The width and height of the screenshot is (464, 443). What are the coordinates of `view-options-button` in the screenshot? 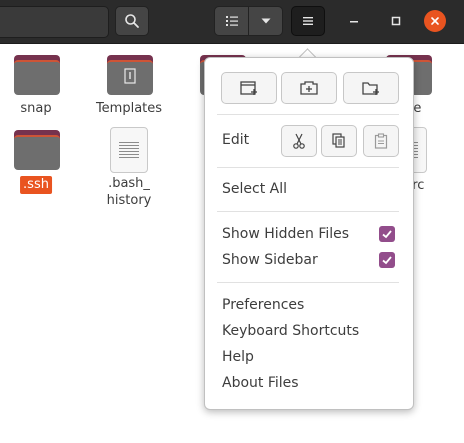 It's located at (266, 21).